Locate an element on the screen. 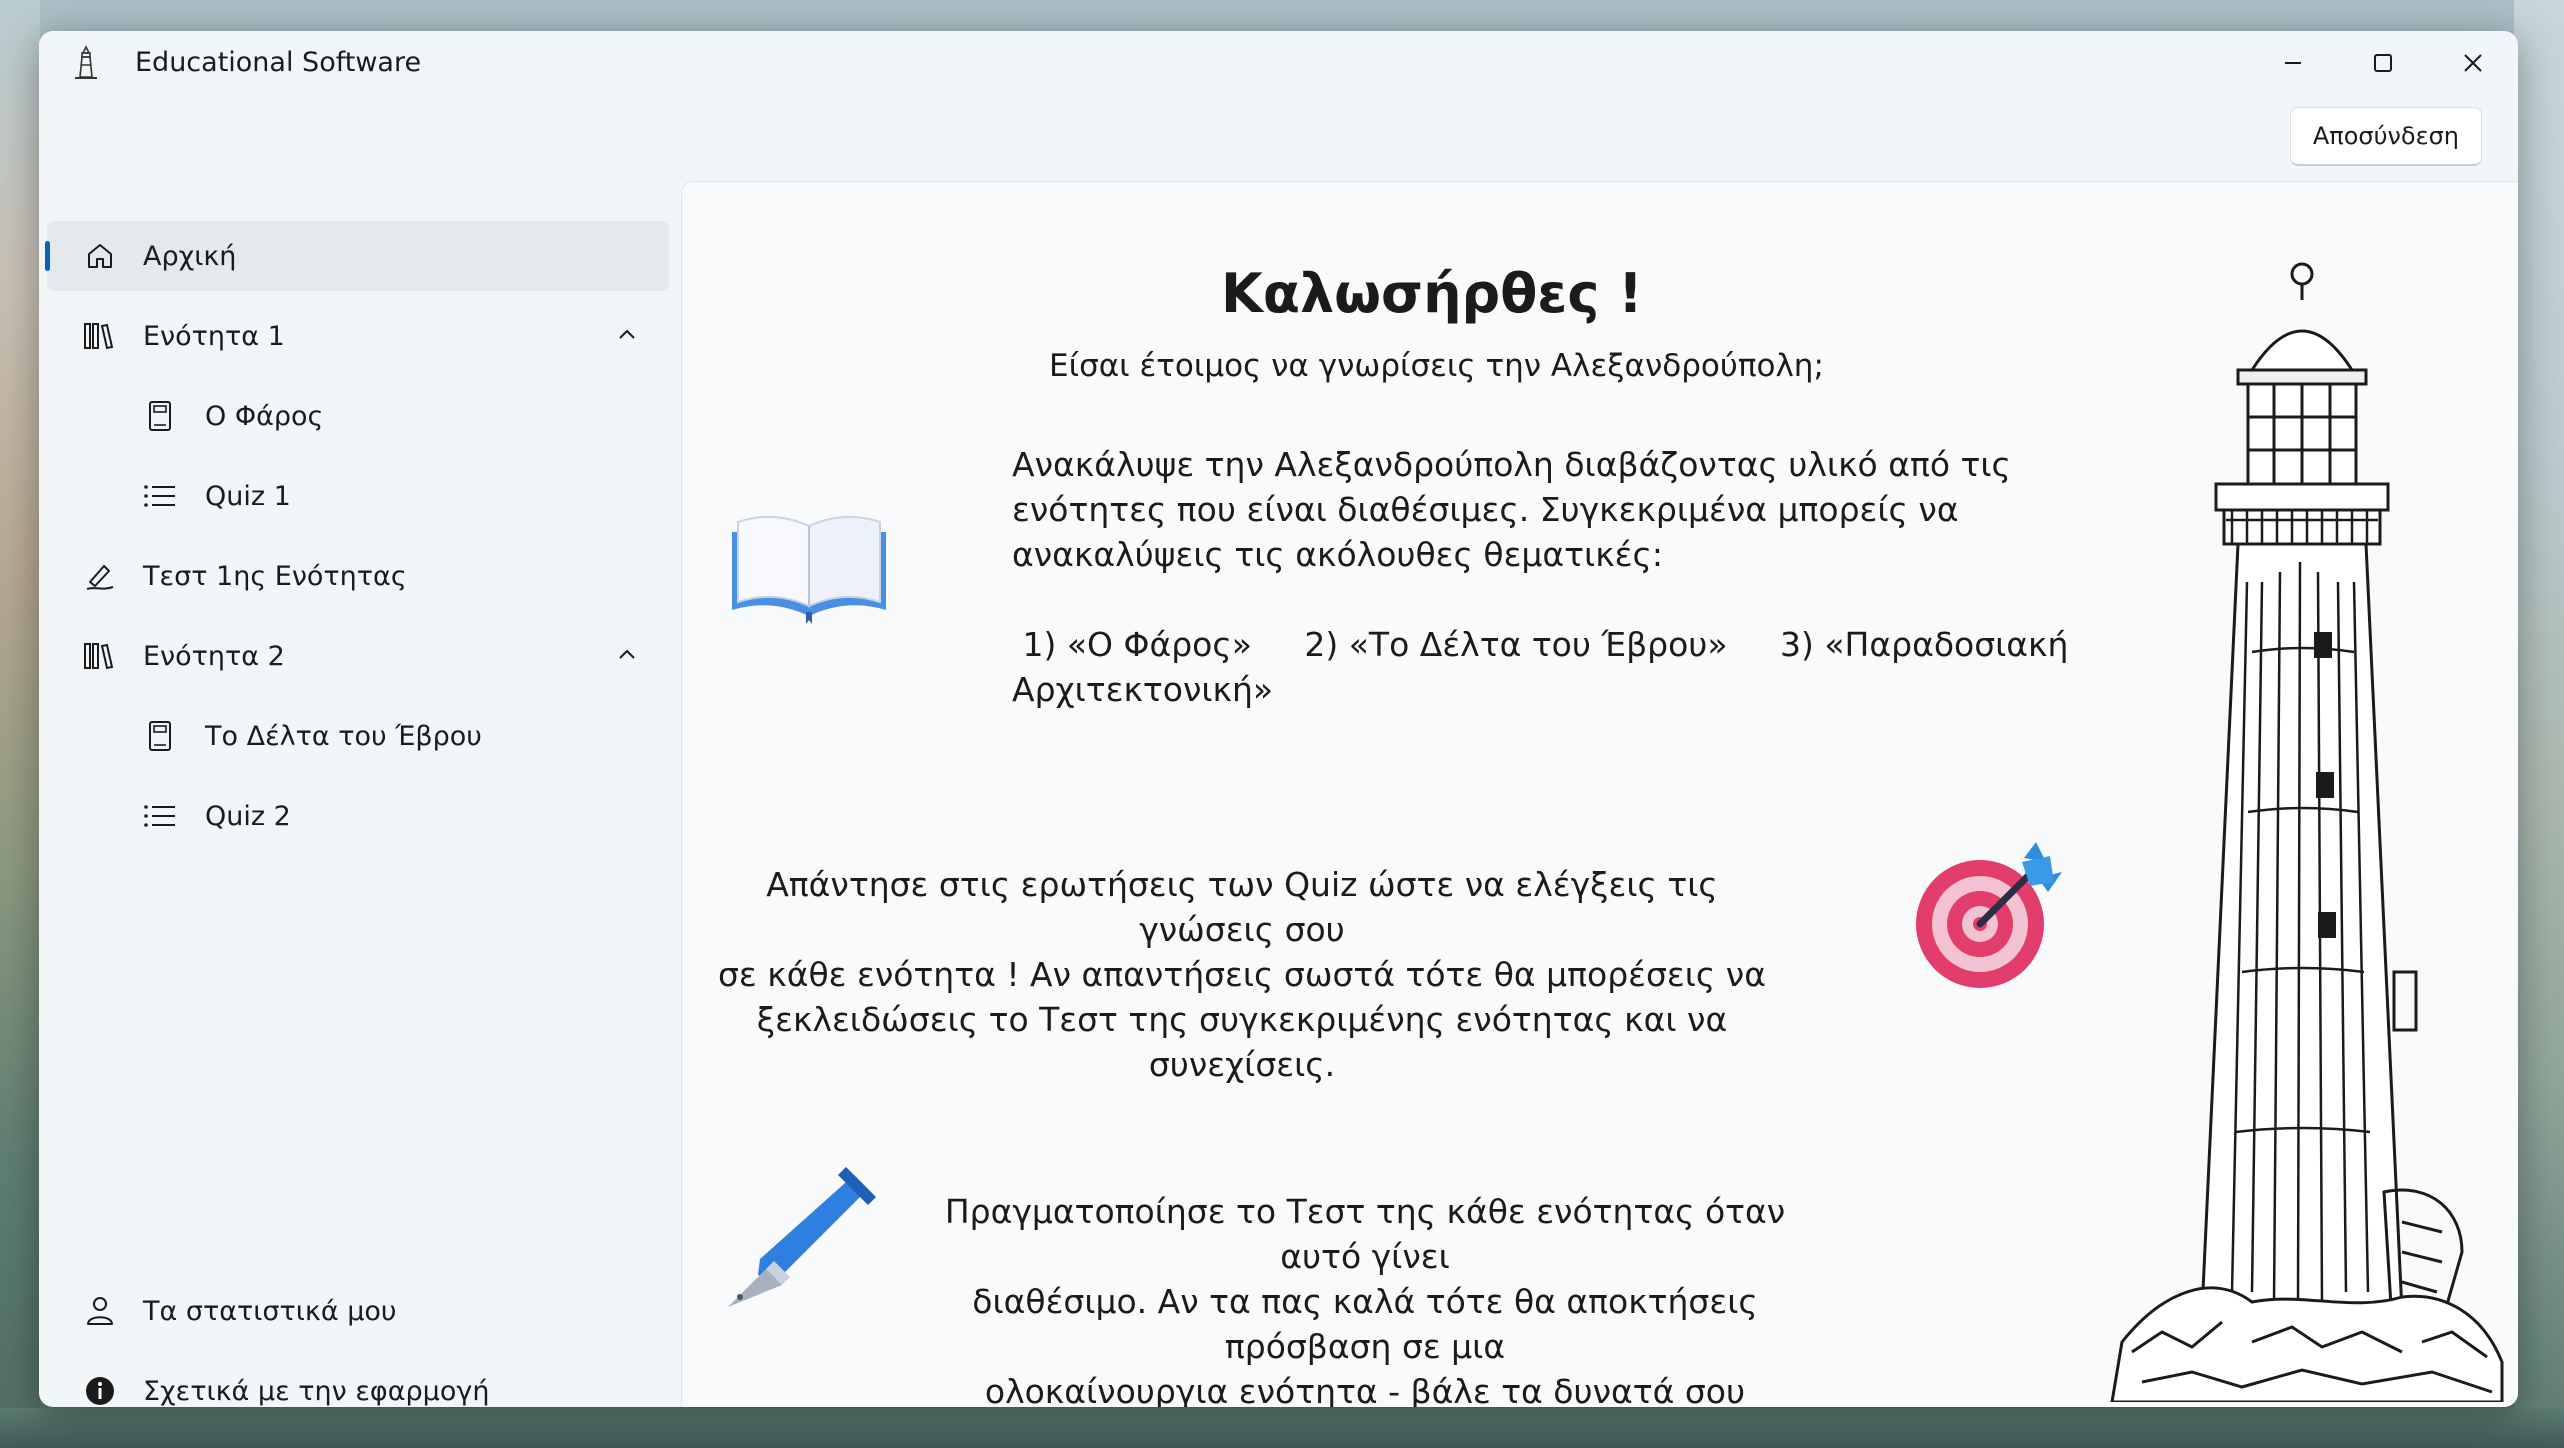 Image resolution: width=2564 pixels, height=1448 pixels. nav-label-quiz-1: Quiz 1 is located at coordinates (248, 496).